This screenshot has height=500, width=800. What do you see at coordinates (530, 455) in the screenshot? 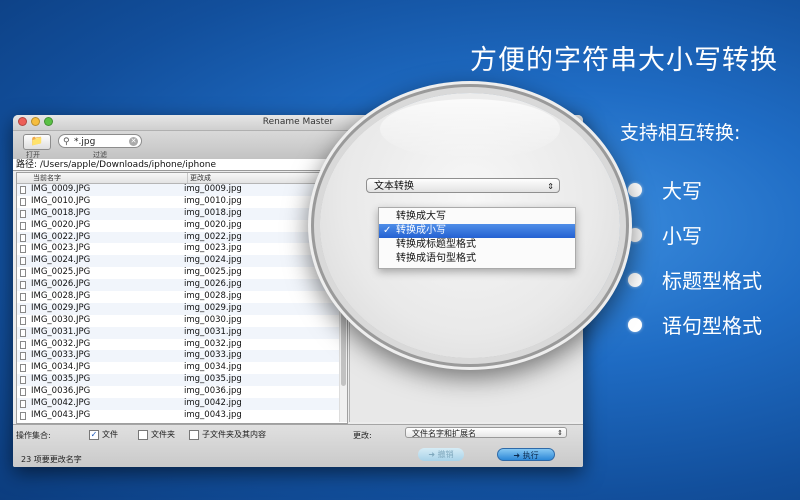
I see `execute-label: 执行` at bounding box center [530, 455].